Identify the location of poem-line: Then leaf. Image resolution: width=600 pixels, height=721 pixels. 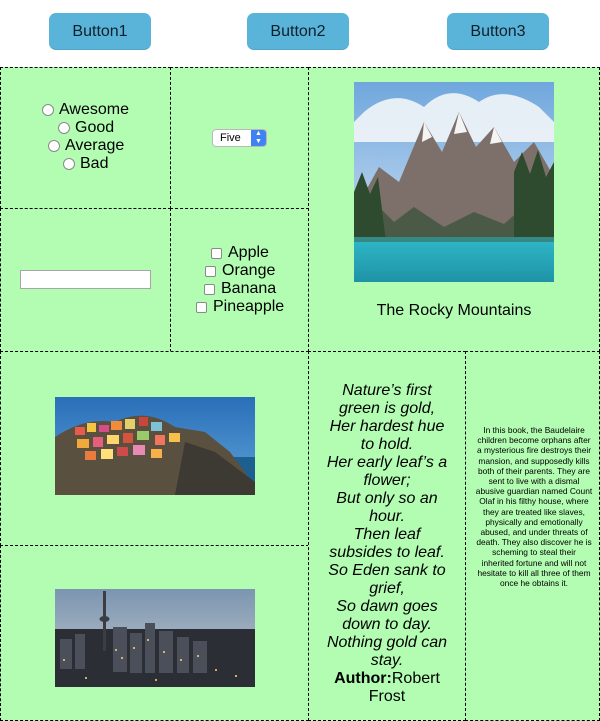
(387, 534).